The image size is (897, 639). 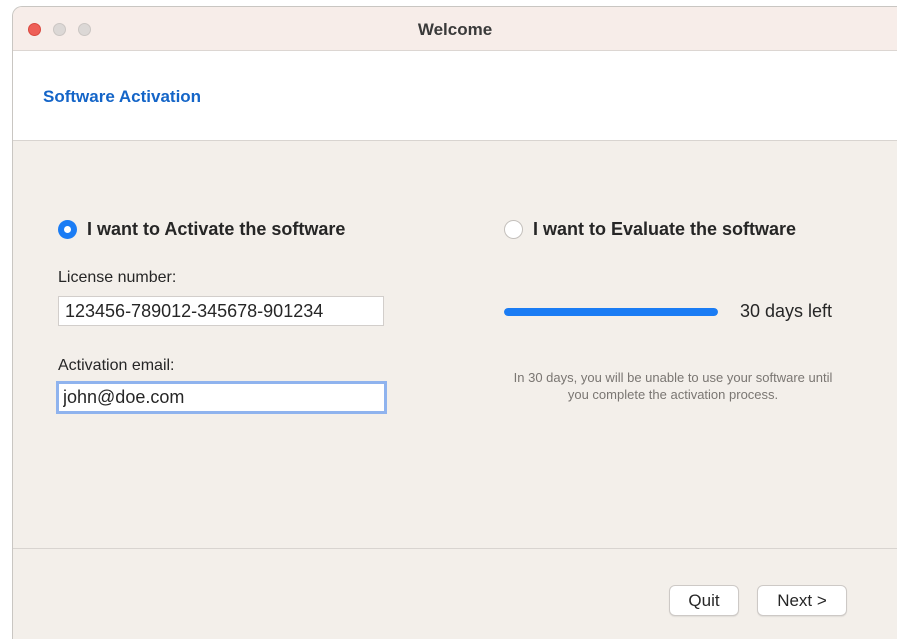 I want to click on evaluate-option: I want to Evaluate the software, so click(x=650, y=229).